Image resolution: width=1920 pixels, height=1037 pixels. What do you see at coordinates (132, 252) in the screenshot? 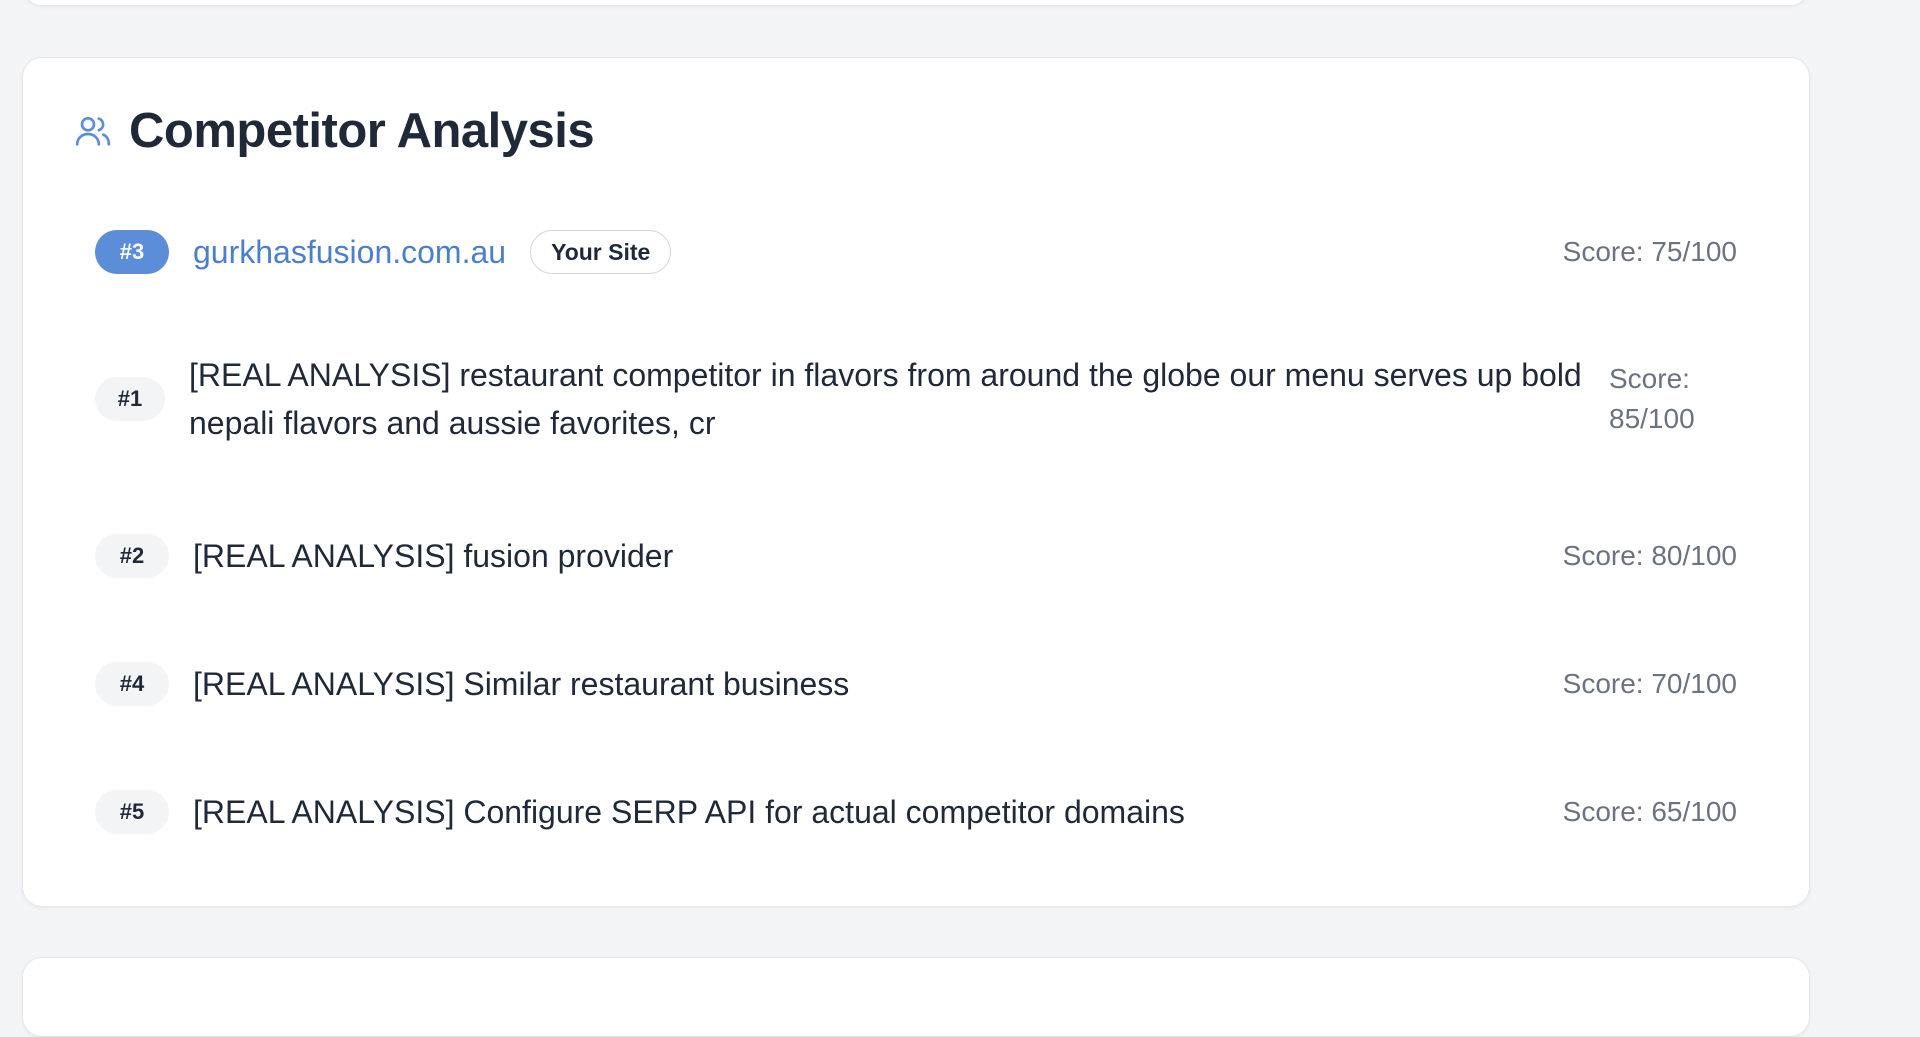
I see `rank-badge: #3` at bounding box center [132, 252].